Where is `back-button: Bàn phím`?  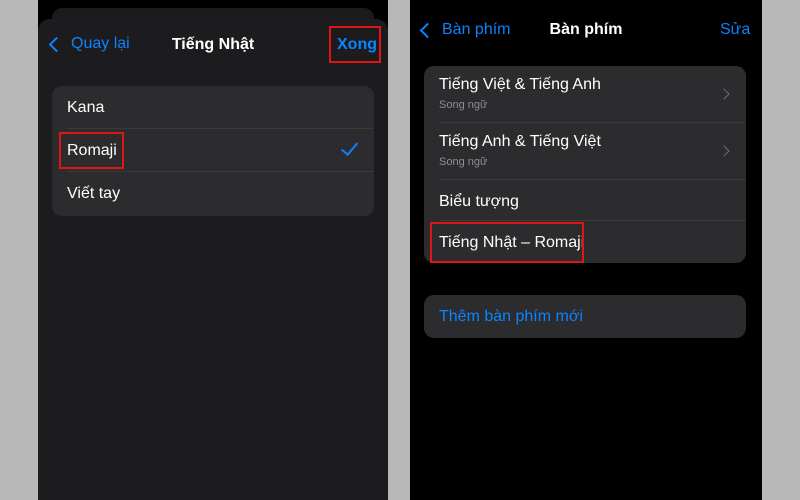
back-button: Bàn phím is located at coordinates (464, 30).